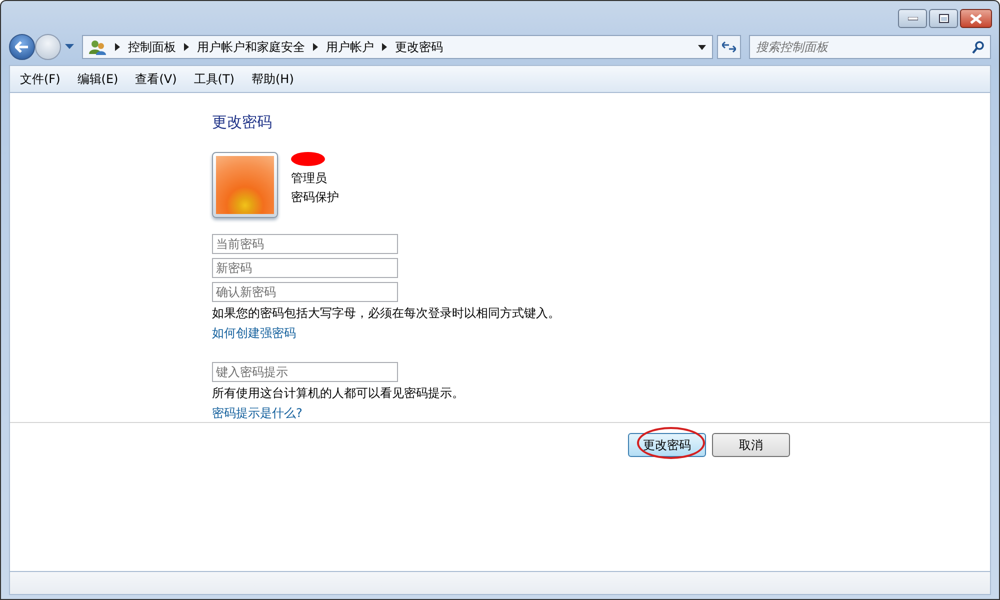 Image resolution: width=1000 pixels, height=600 pixels. Describe the element at coordinates (305, 244) in the screenshot. I see `password-field: 当前密码` at that location.